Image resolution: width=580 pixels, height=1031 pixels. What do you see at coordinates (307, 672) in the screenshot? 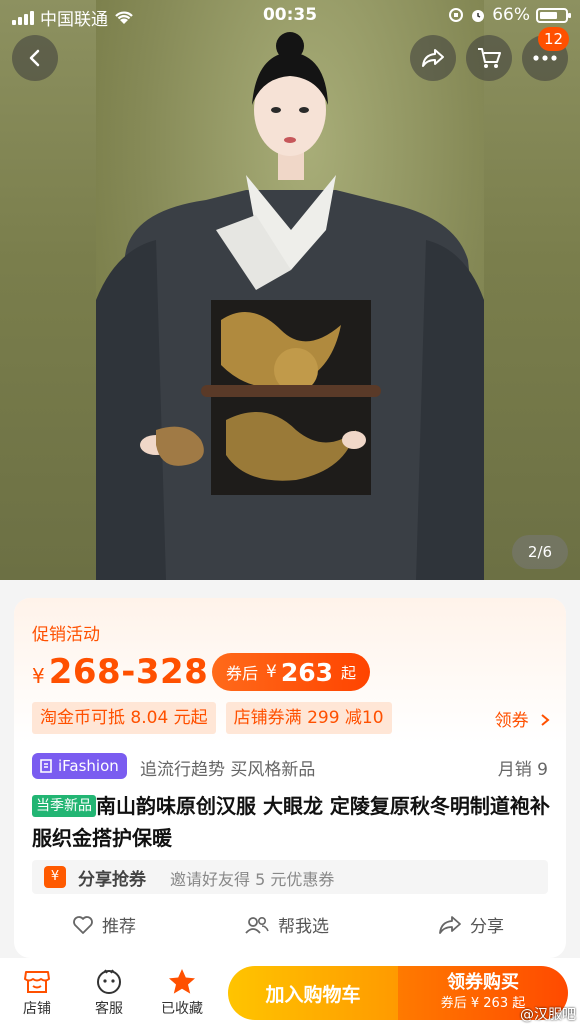
I see `after-coupon-price: 263` at bounding box center [307, 672].